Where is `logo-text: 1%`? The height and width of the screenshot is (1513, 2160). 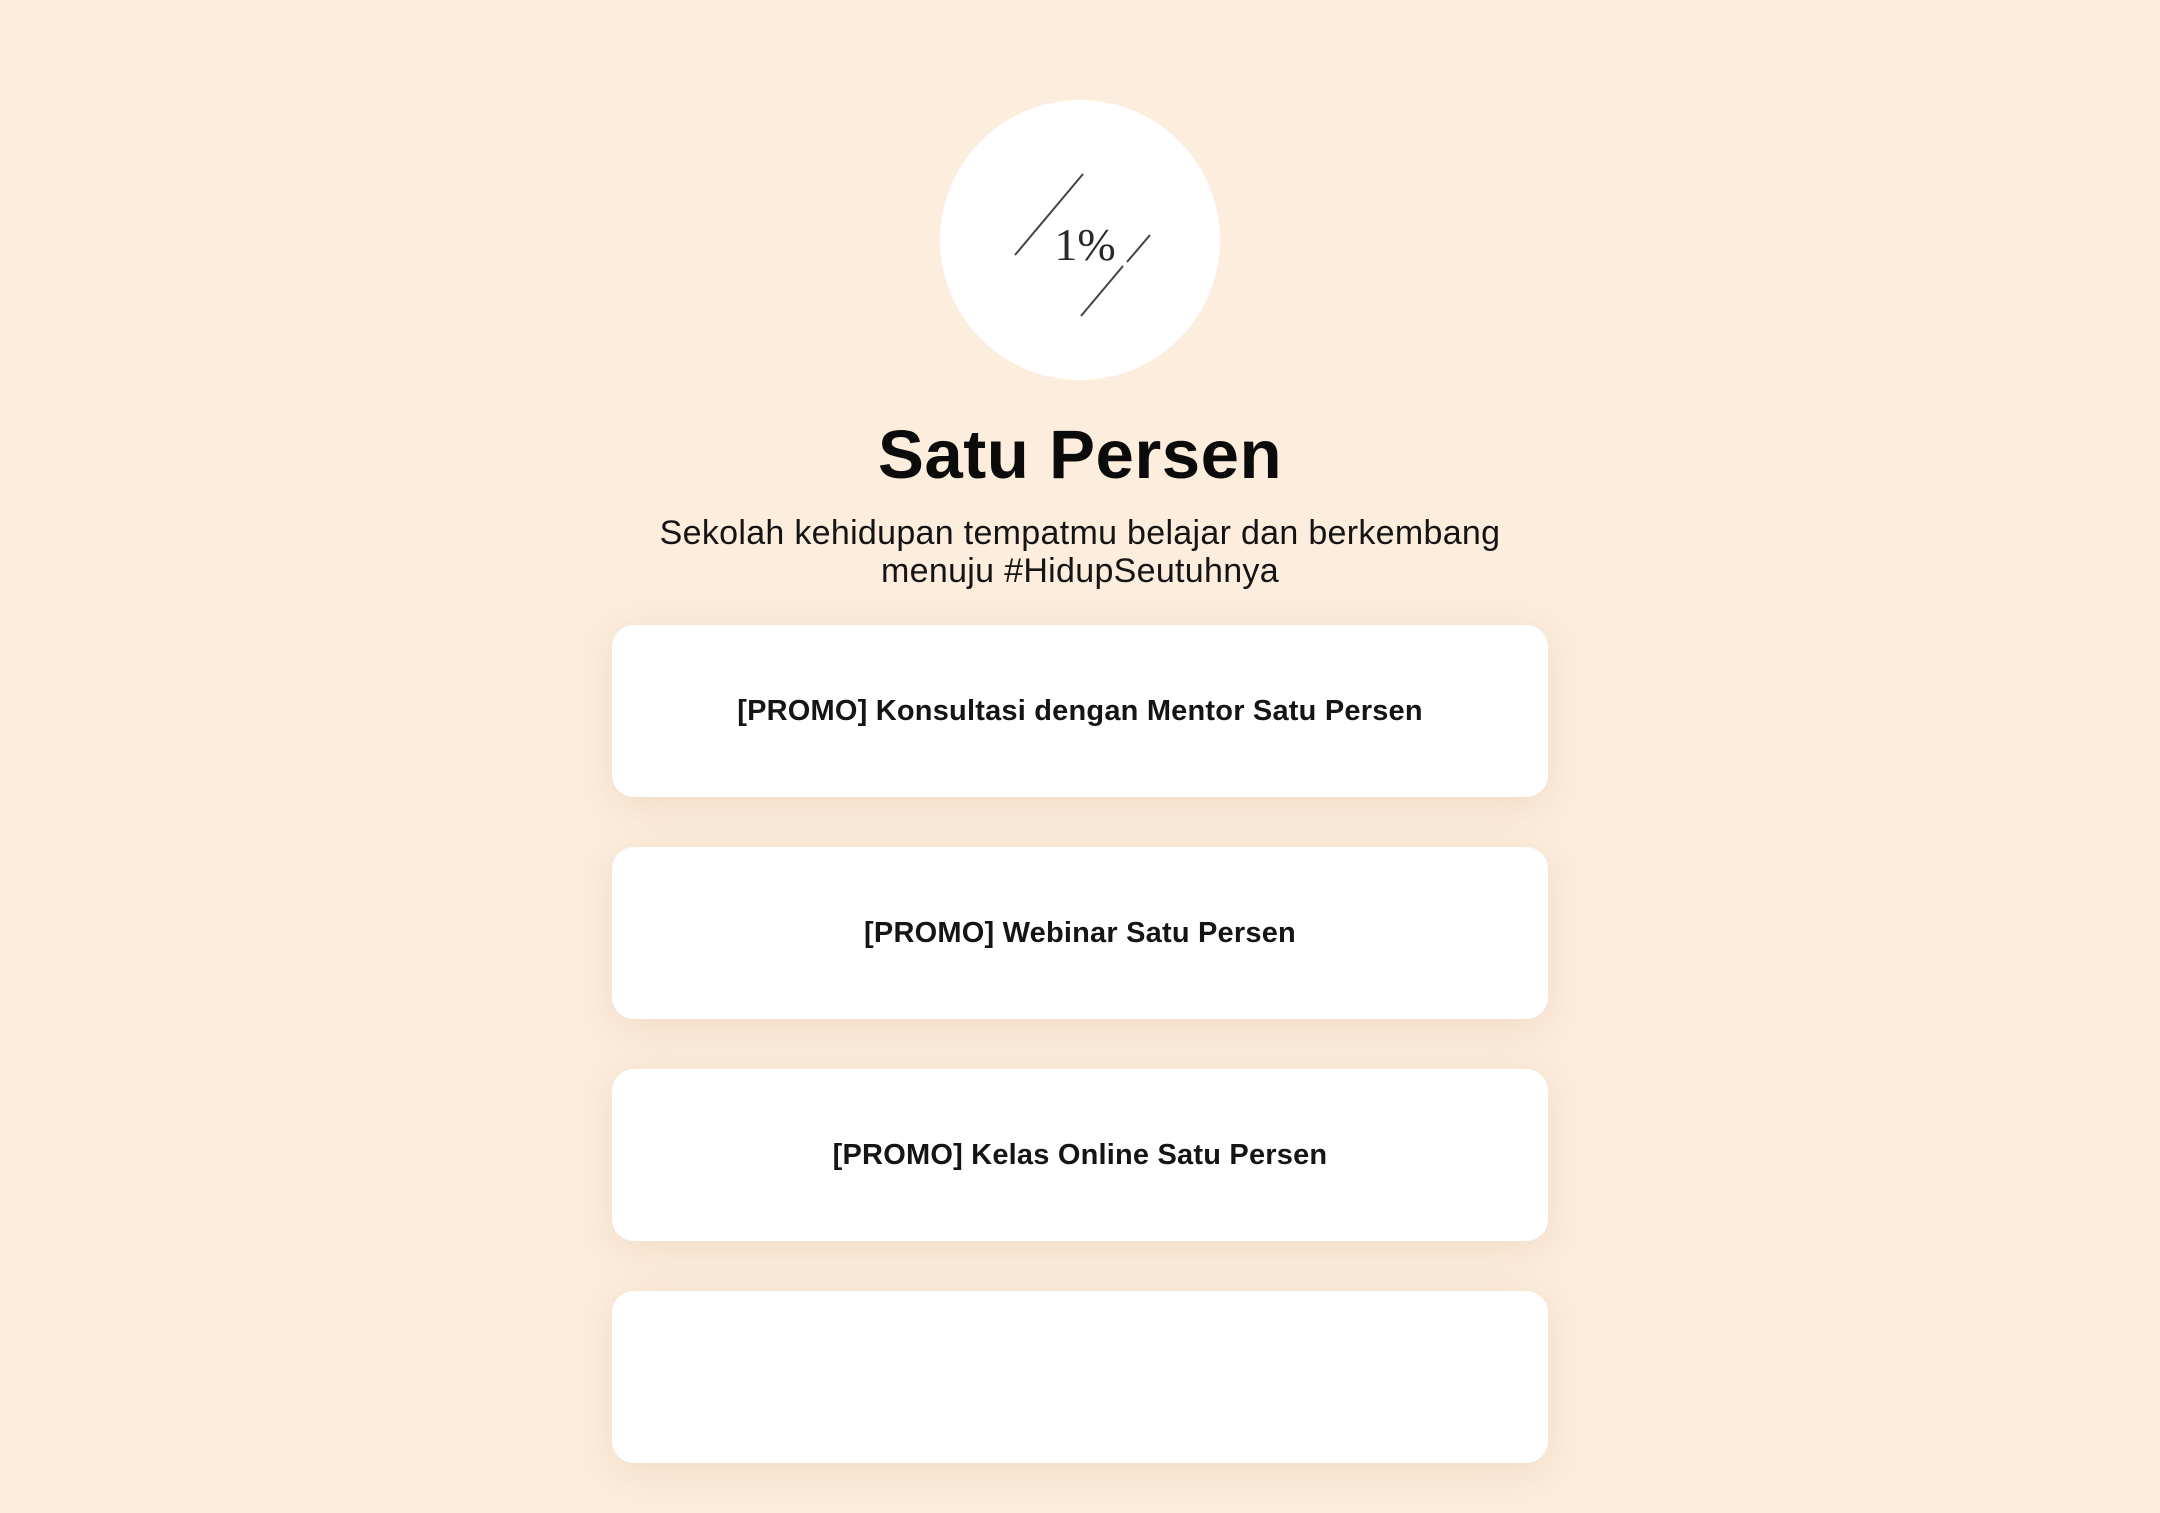 logo-text: 1% is located at coordinates (1084, 244).